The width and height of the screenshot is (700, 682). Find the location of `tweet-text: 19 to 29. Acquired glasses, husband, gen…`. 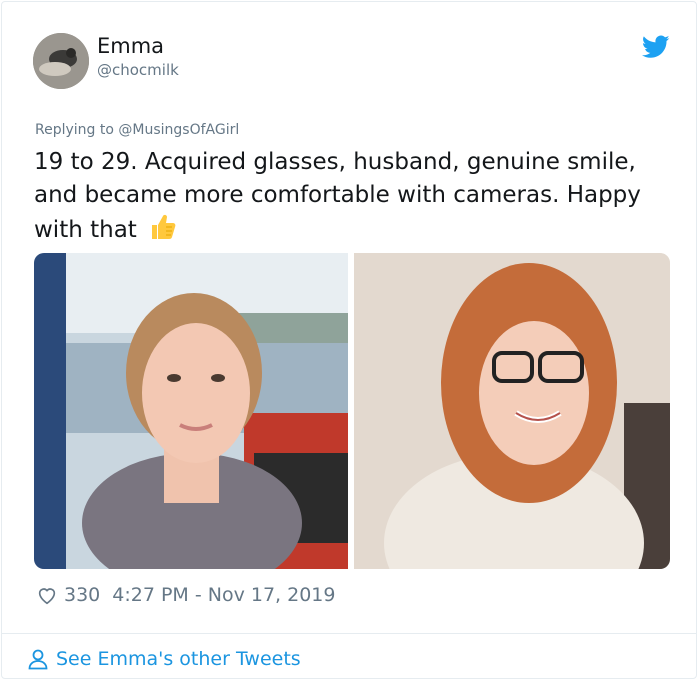

tweet-text: 19 to 29. Acquired glasses, husband, gen… is located at coordinates (359, 196).